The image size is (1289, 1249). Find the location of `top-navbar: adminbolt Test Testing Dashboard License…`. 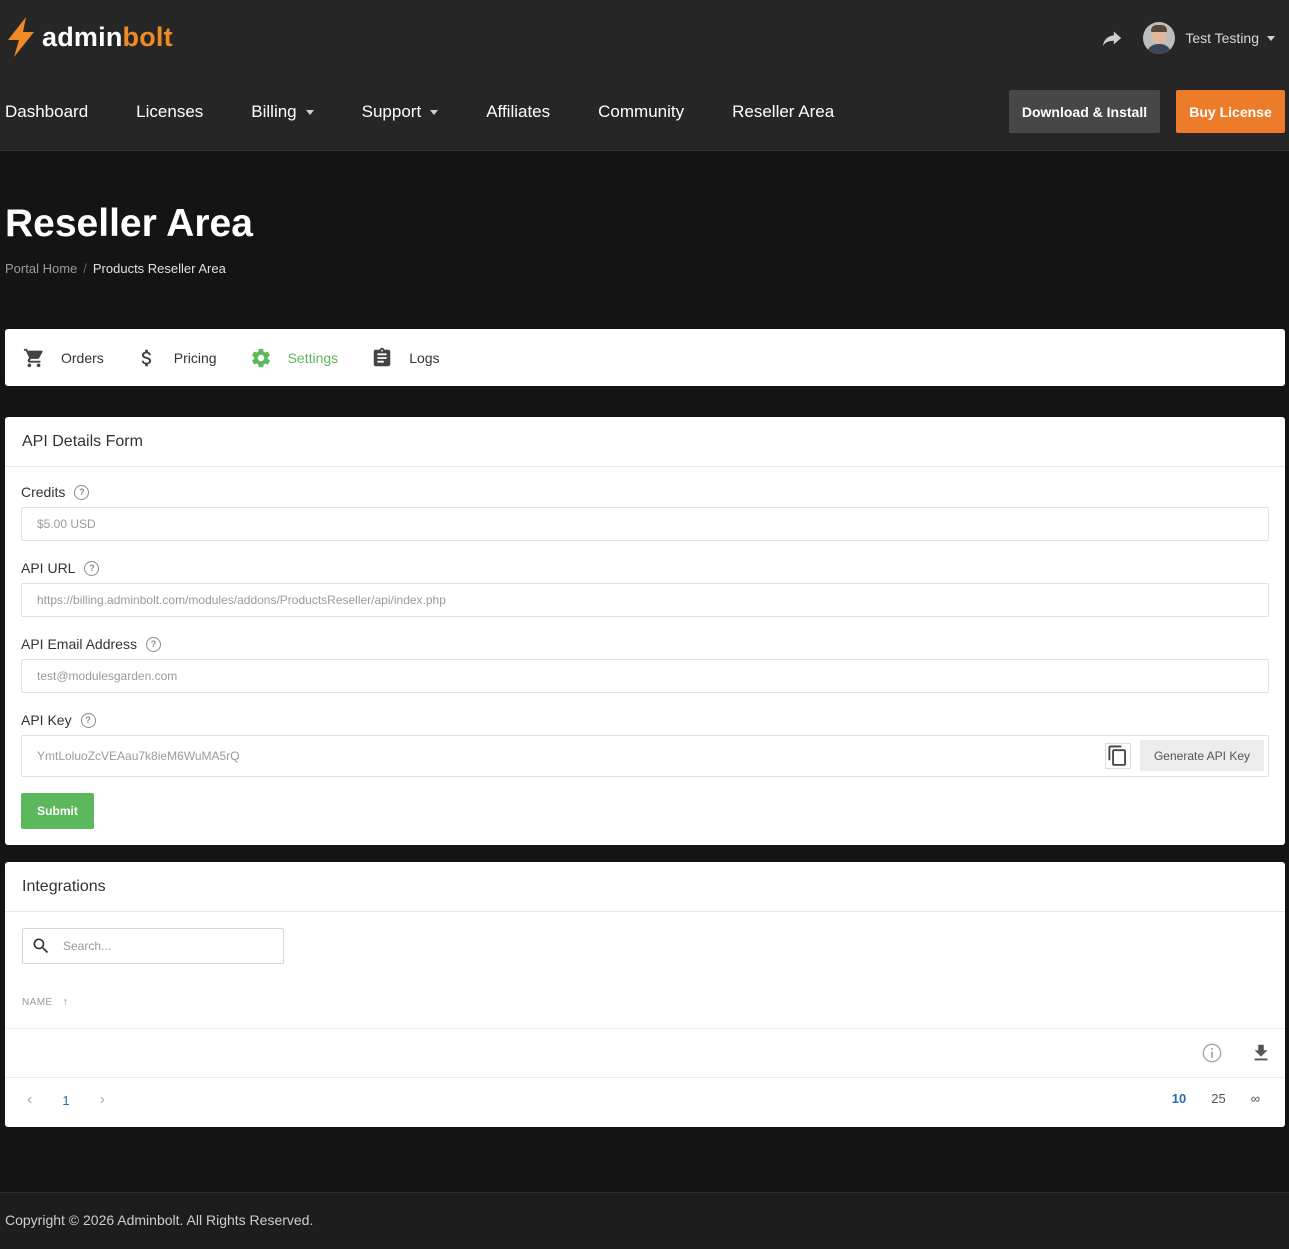

top-navbar: adminbolt Test Testing Dashboard License… is located at coordinates (644, 75).